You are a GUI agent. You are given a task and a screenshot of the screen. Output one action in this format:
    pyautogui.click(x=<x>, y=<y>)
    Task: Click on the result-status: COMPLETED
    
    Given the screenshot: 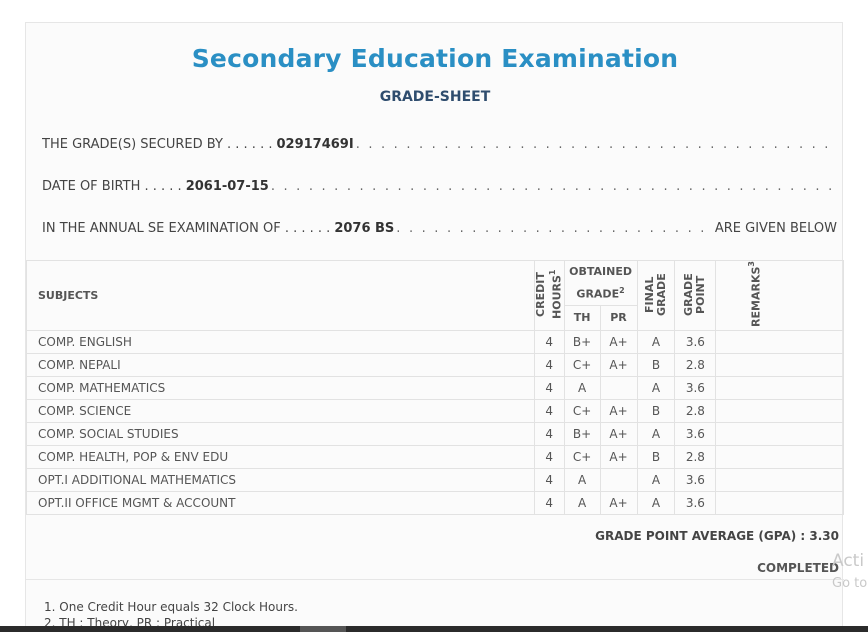 What is the action you would take?
    pyautogui.click(x=798, y=568)
    